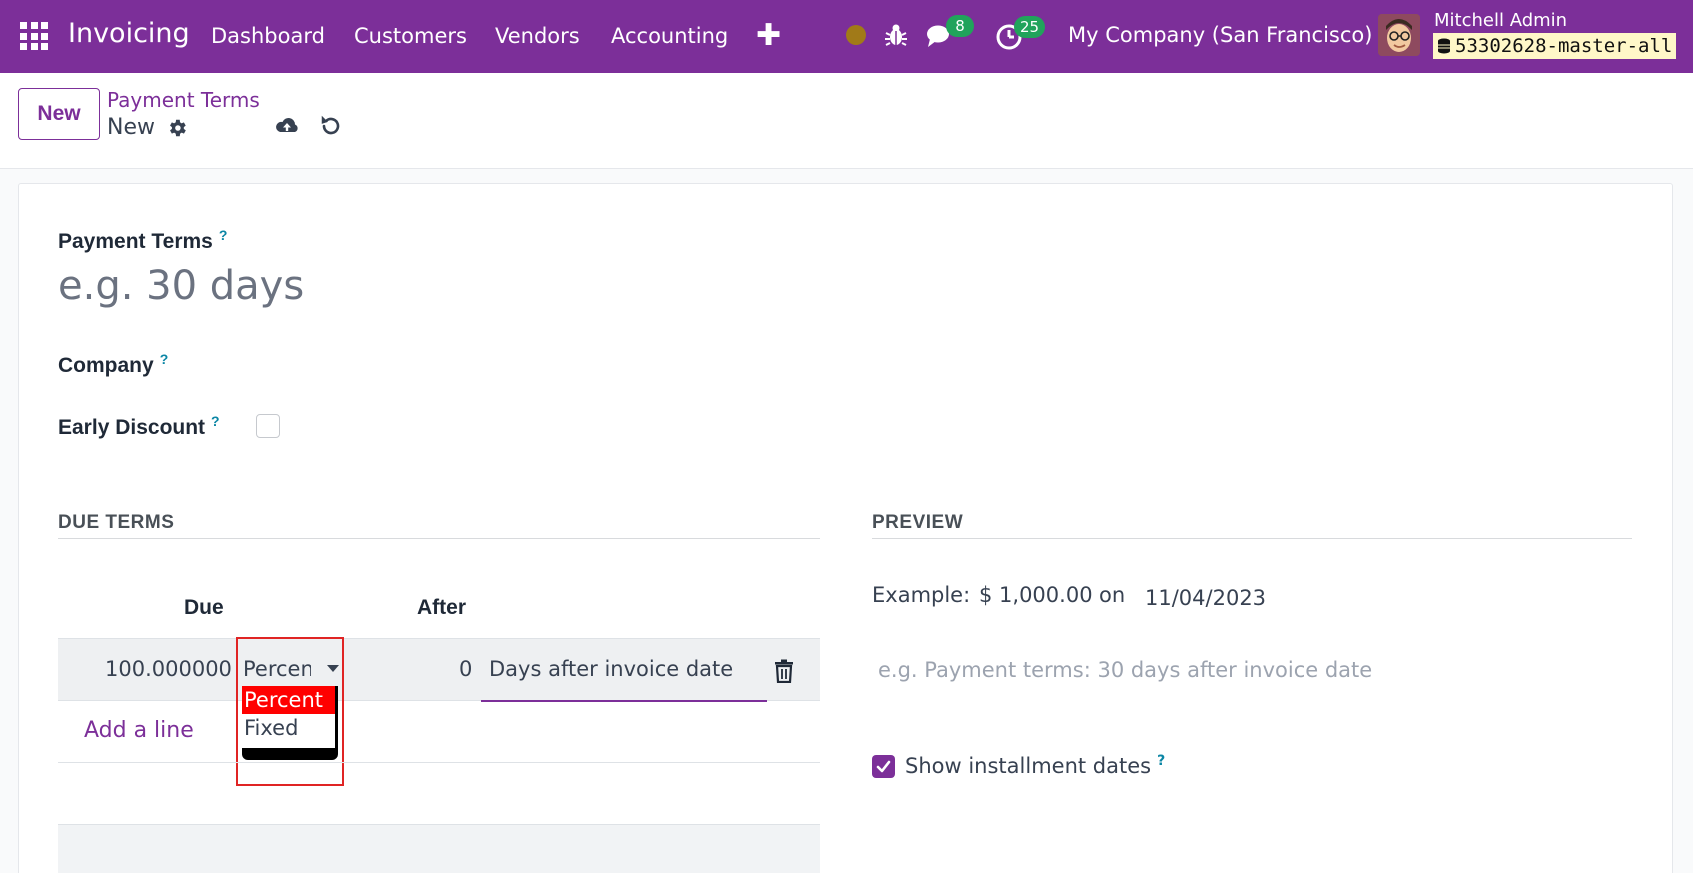 Image resolution: width=1693 pixels, height=873 pixels. I want to click on show-installments-checkbox, so click(883, 766).